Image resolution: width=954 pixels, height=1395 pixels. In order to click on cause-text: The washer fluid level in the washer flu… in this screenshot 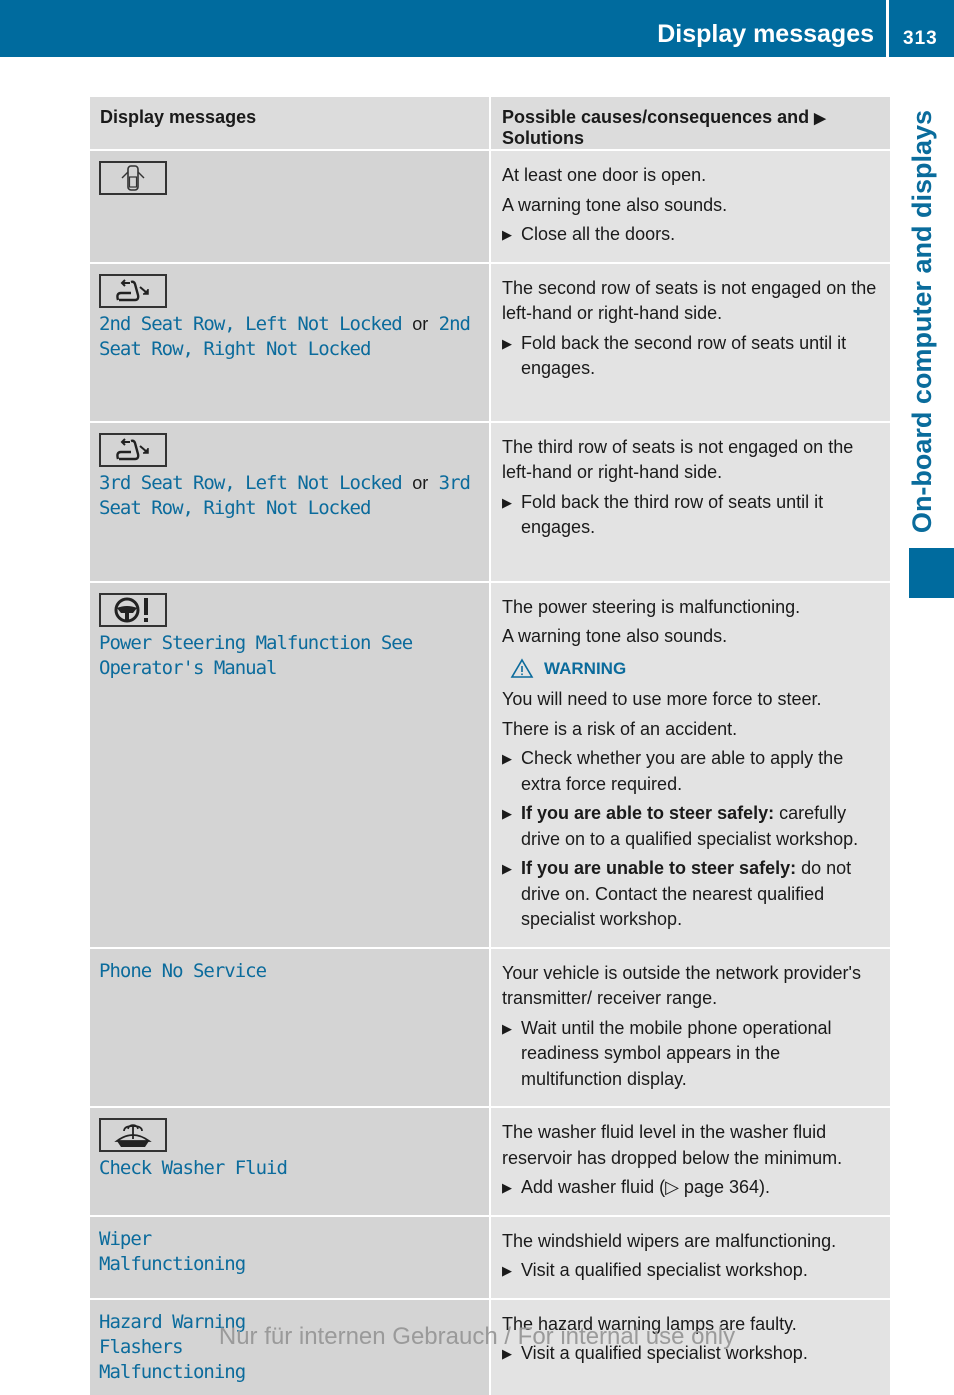, I will do `click(672, 1145)`.